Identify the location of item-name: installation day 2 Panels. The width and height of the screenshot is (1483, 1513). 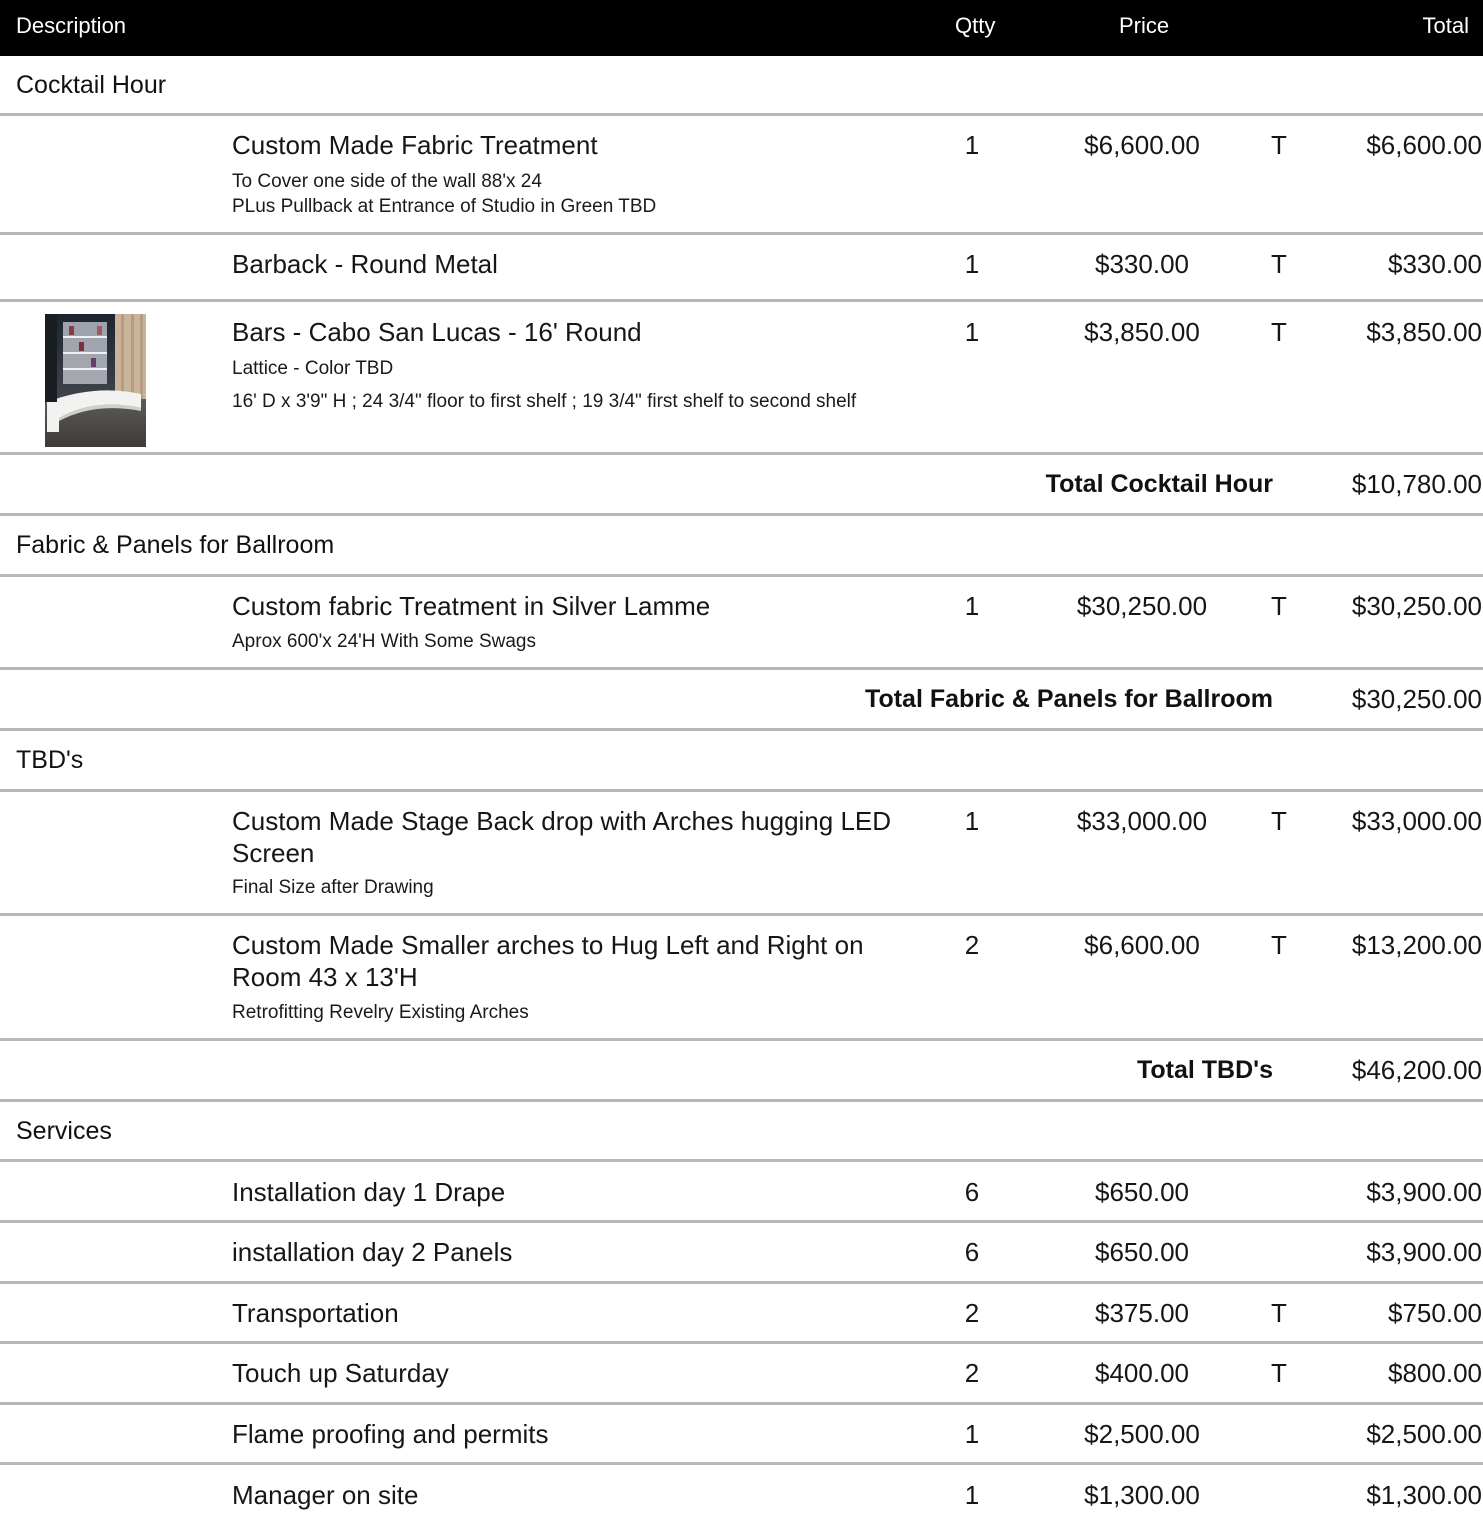
(372, 1252).